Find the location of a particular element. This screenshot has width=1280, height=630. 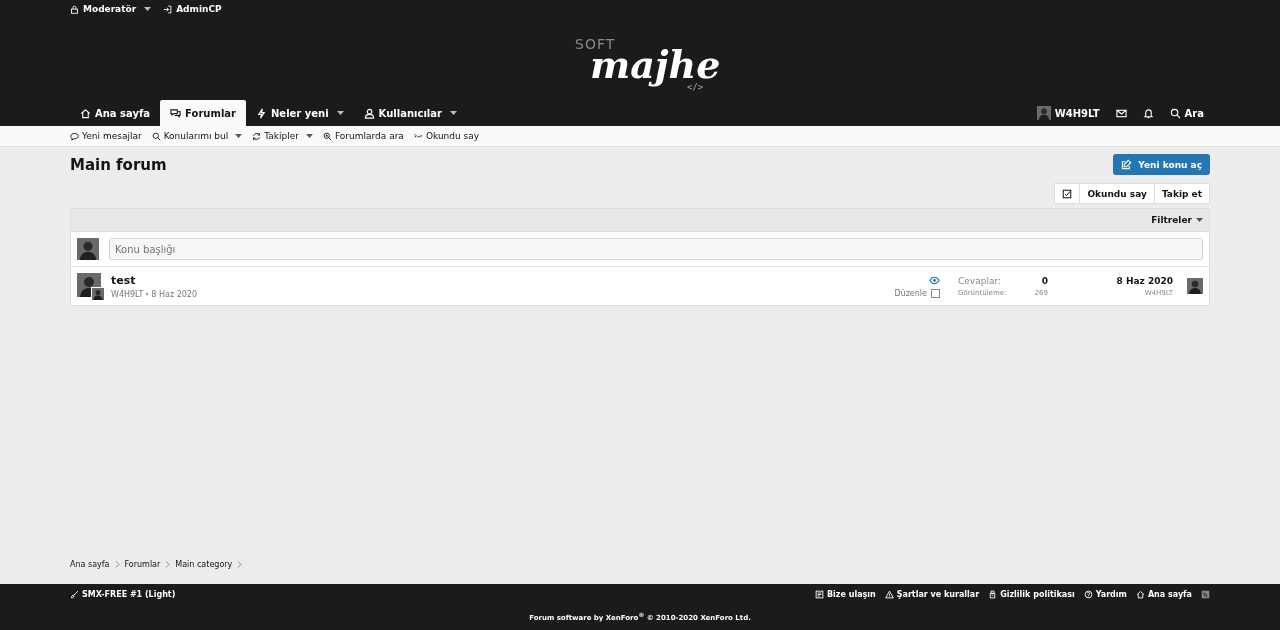

breadcrumb-link: Main category is located at coordinates (204, 564).